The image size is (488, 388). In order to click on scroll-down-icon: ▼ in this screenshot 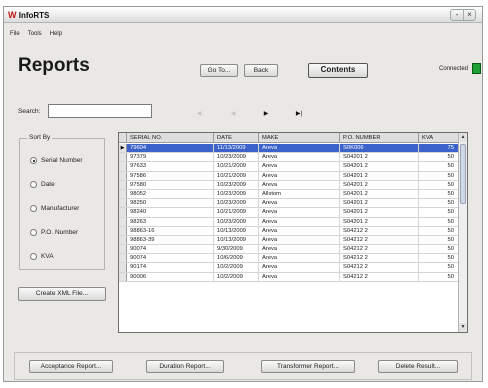, I will do `click(463, 327)`.